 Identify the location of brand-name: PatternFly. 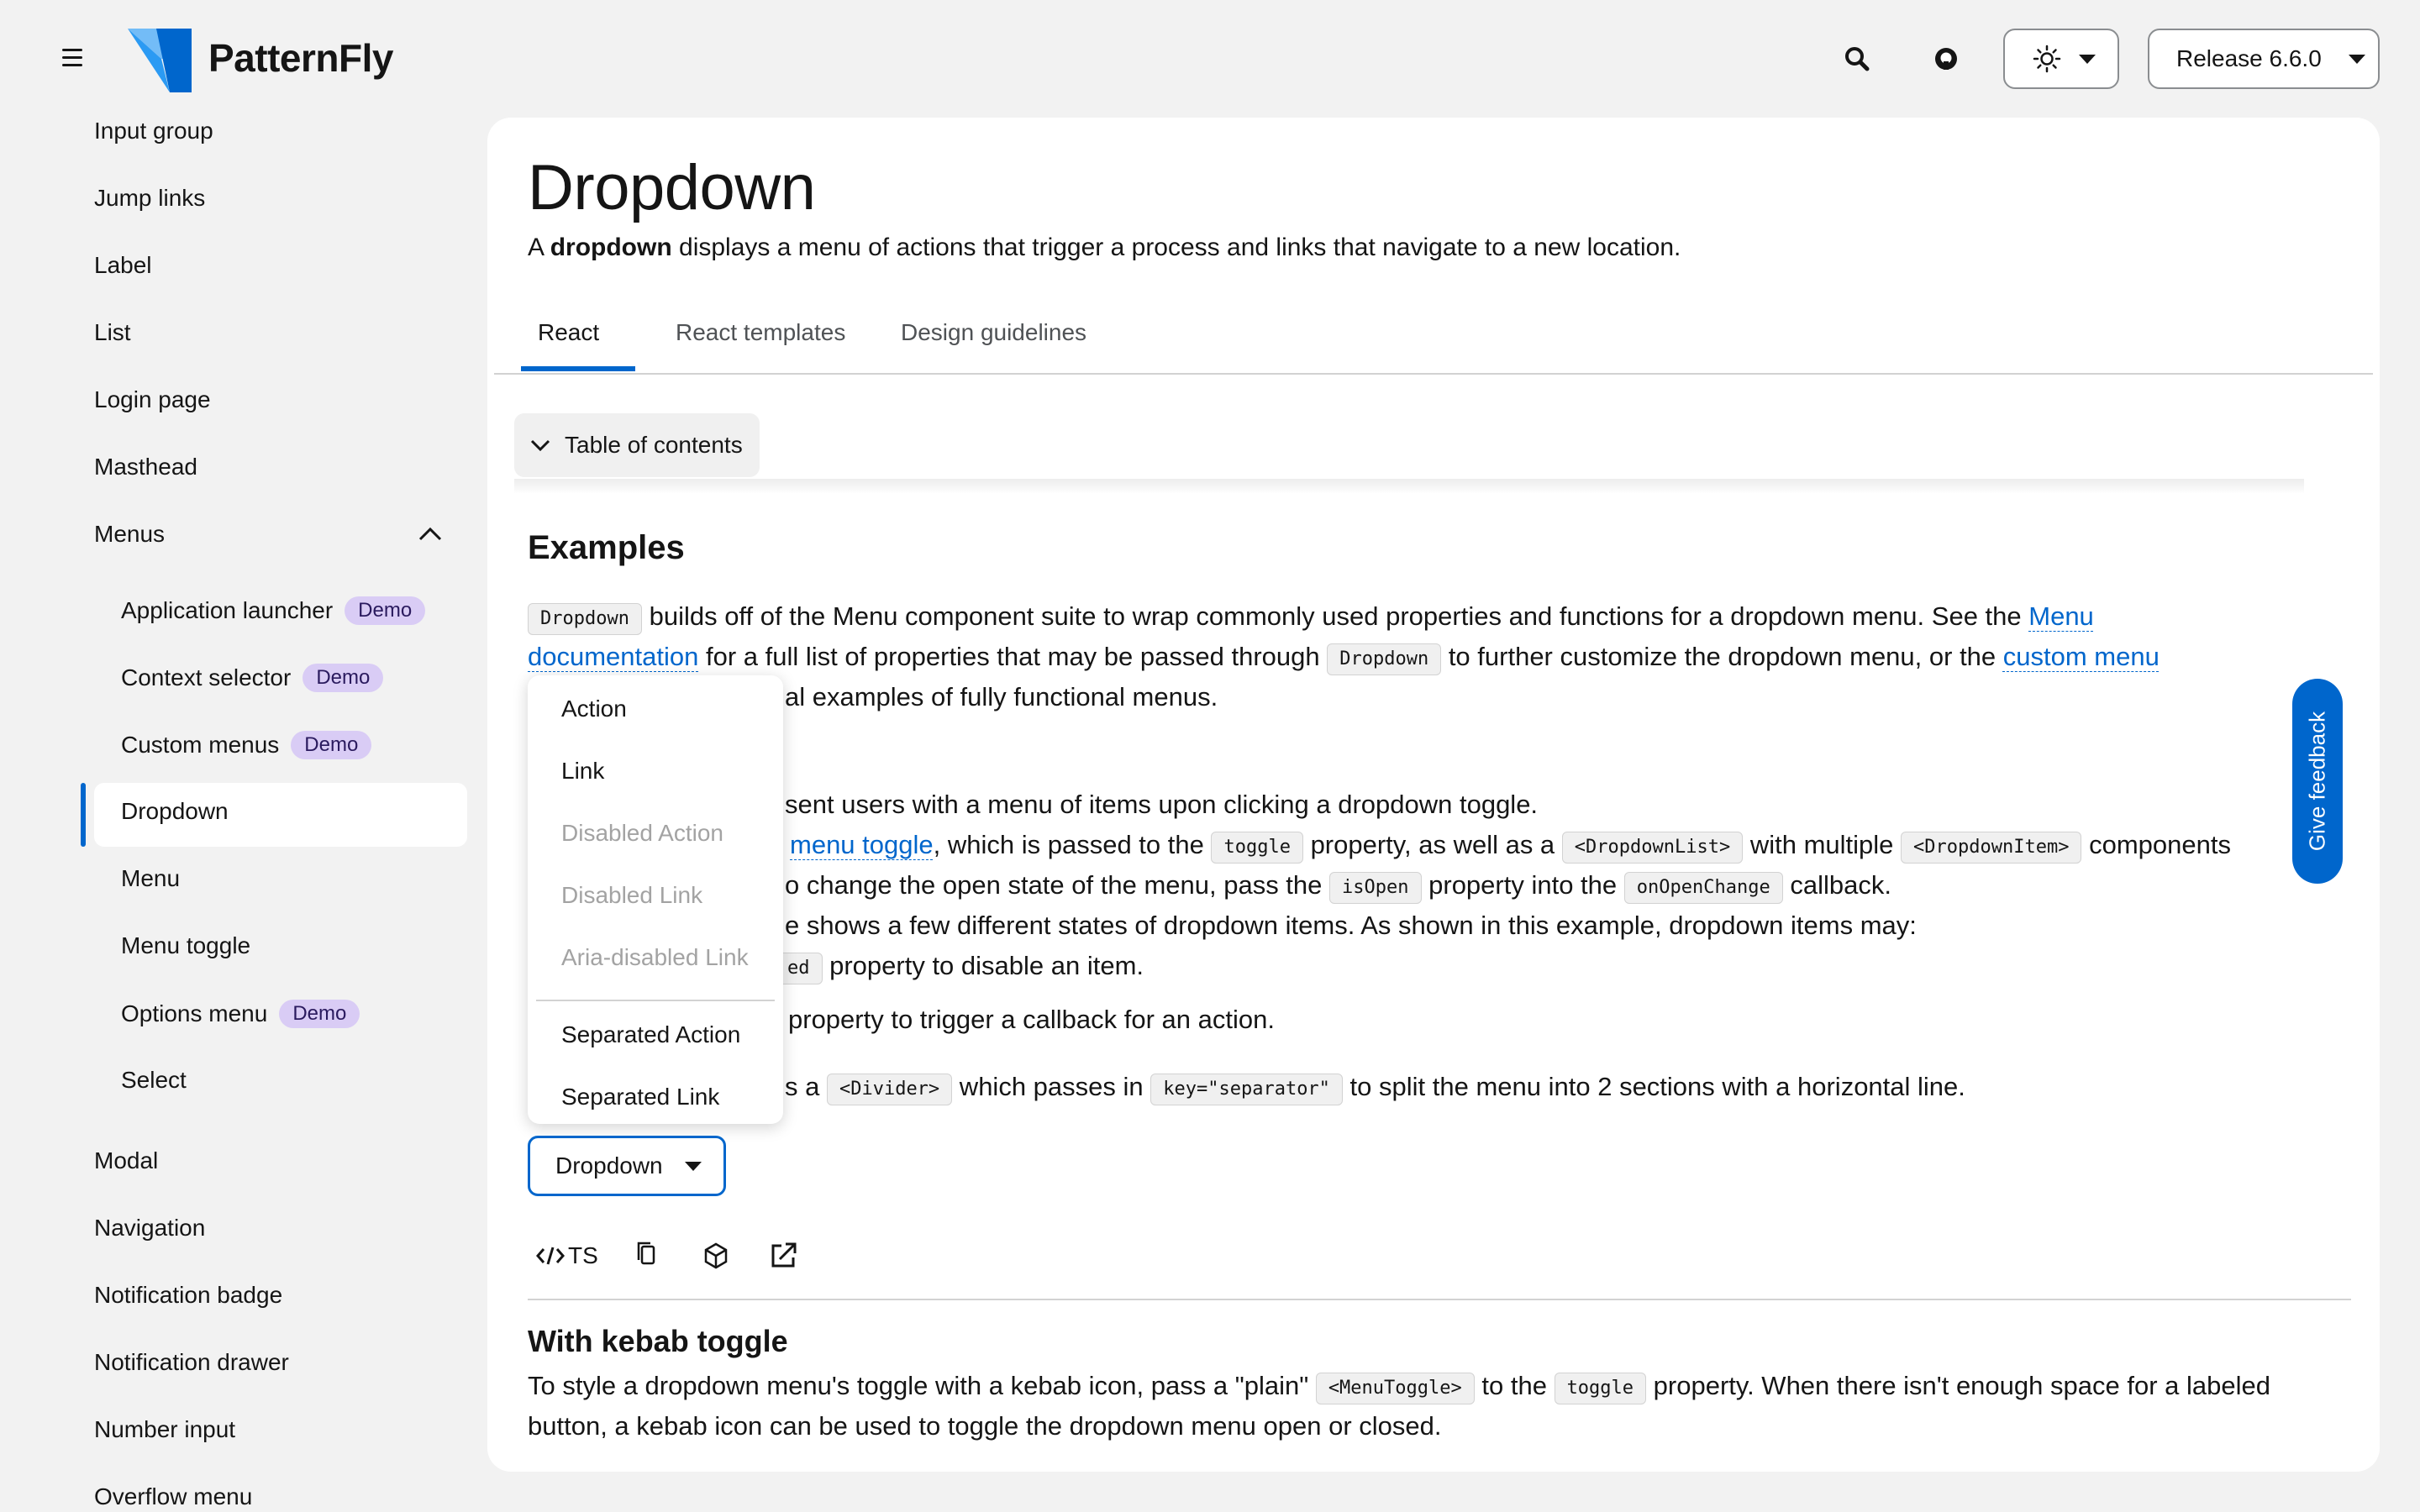
(300, 58).